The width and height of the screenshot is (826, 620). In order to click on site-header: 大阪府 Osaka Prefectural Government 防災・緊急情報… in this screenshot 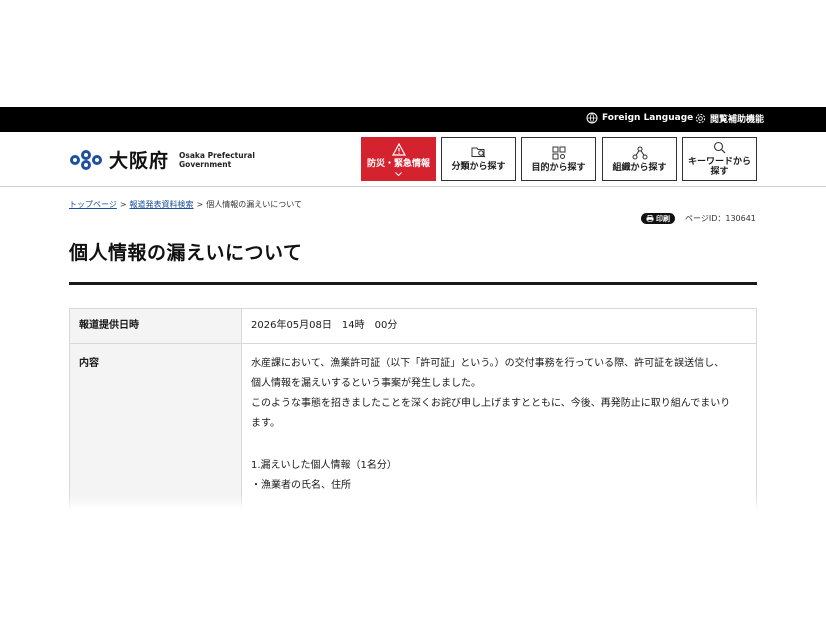, I will do `click(413, 159)`.